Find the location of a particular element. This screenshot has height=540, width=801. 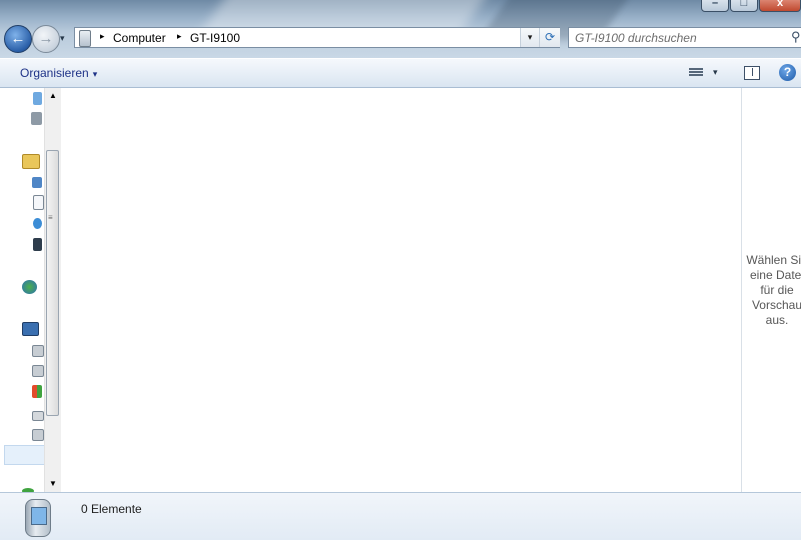

music-library-icon is located at coordinates (37, 223).